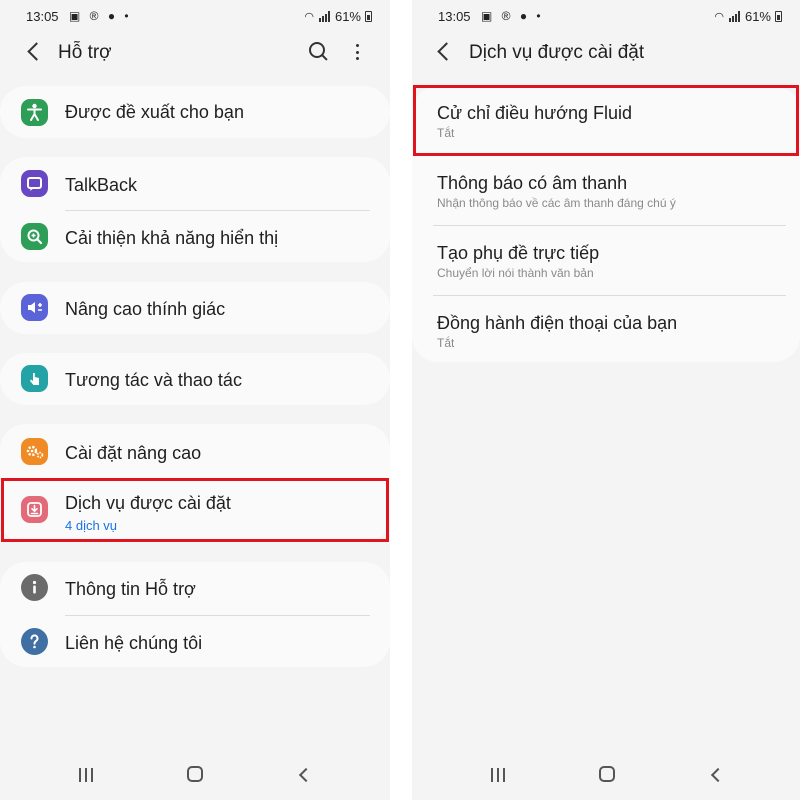 This screenshot has height=800, width=800. Describe the element at coordinates (34, 641) in the screenshot. I see `help-icon` at that location.